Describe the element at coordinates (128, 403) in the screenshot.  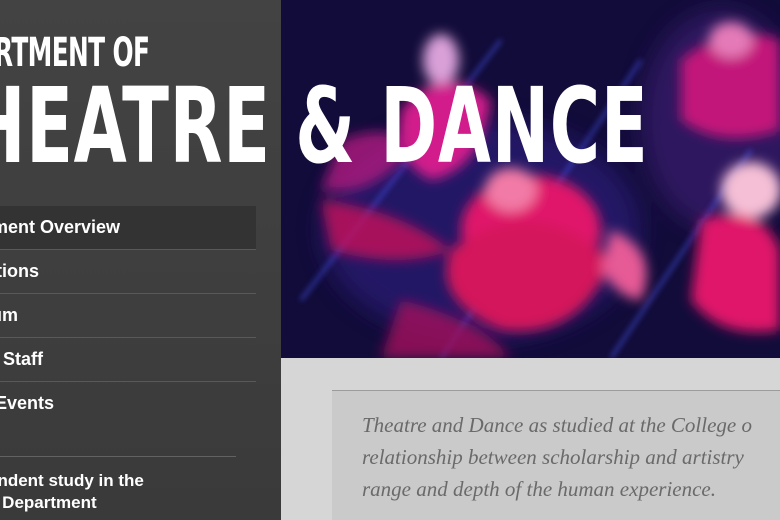
I see `nav-item-news-events: & Events` at that location.